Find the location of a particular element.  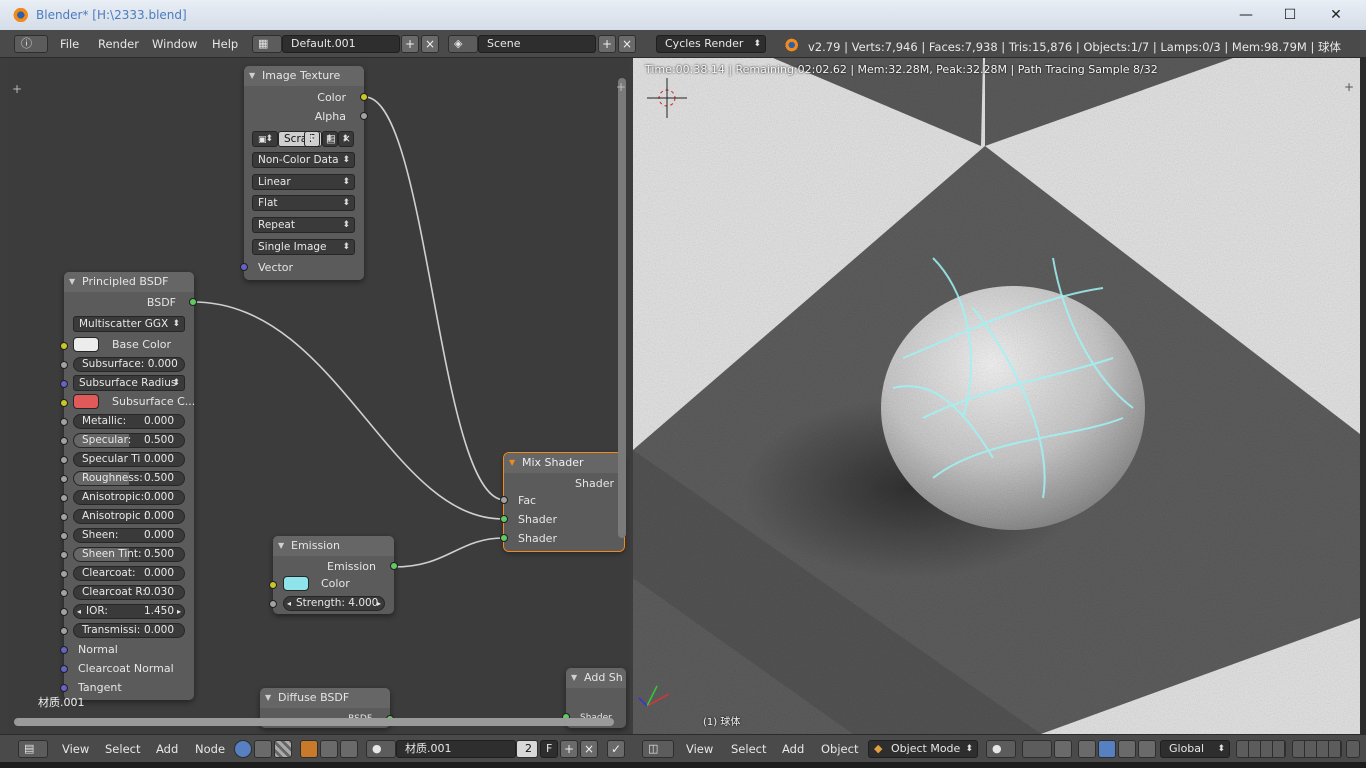

input-socket-subsurface-radius is located at coordinates (64, 384).